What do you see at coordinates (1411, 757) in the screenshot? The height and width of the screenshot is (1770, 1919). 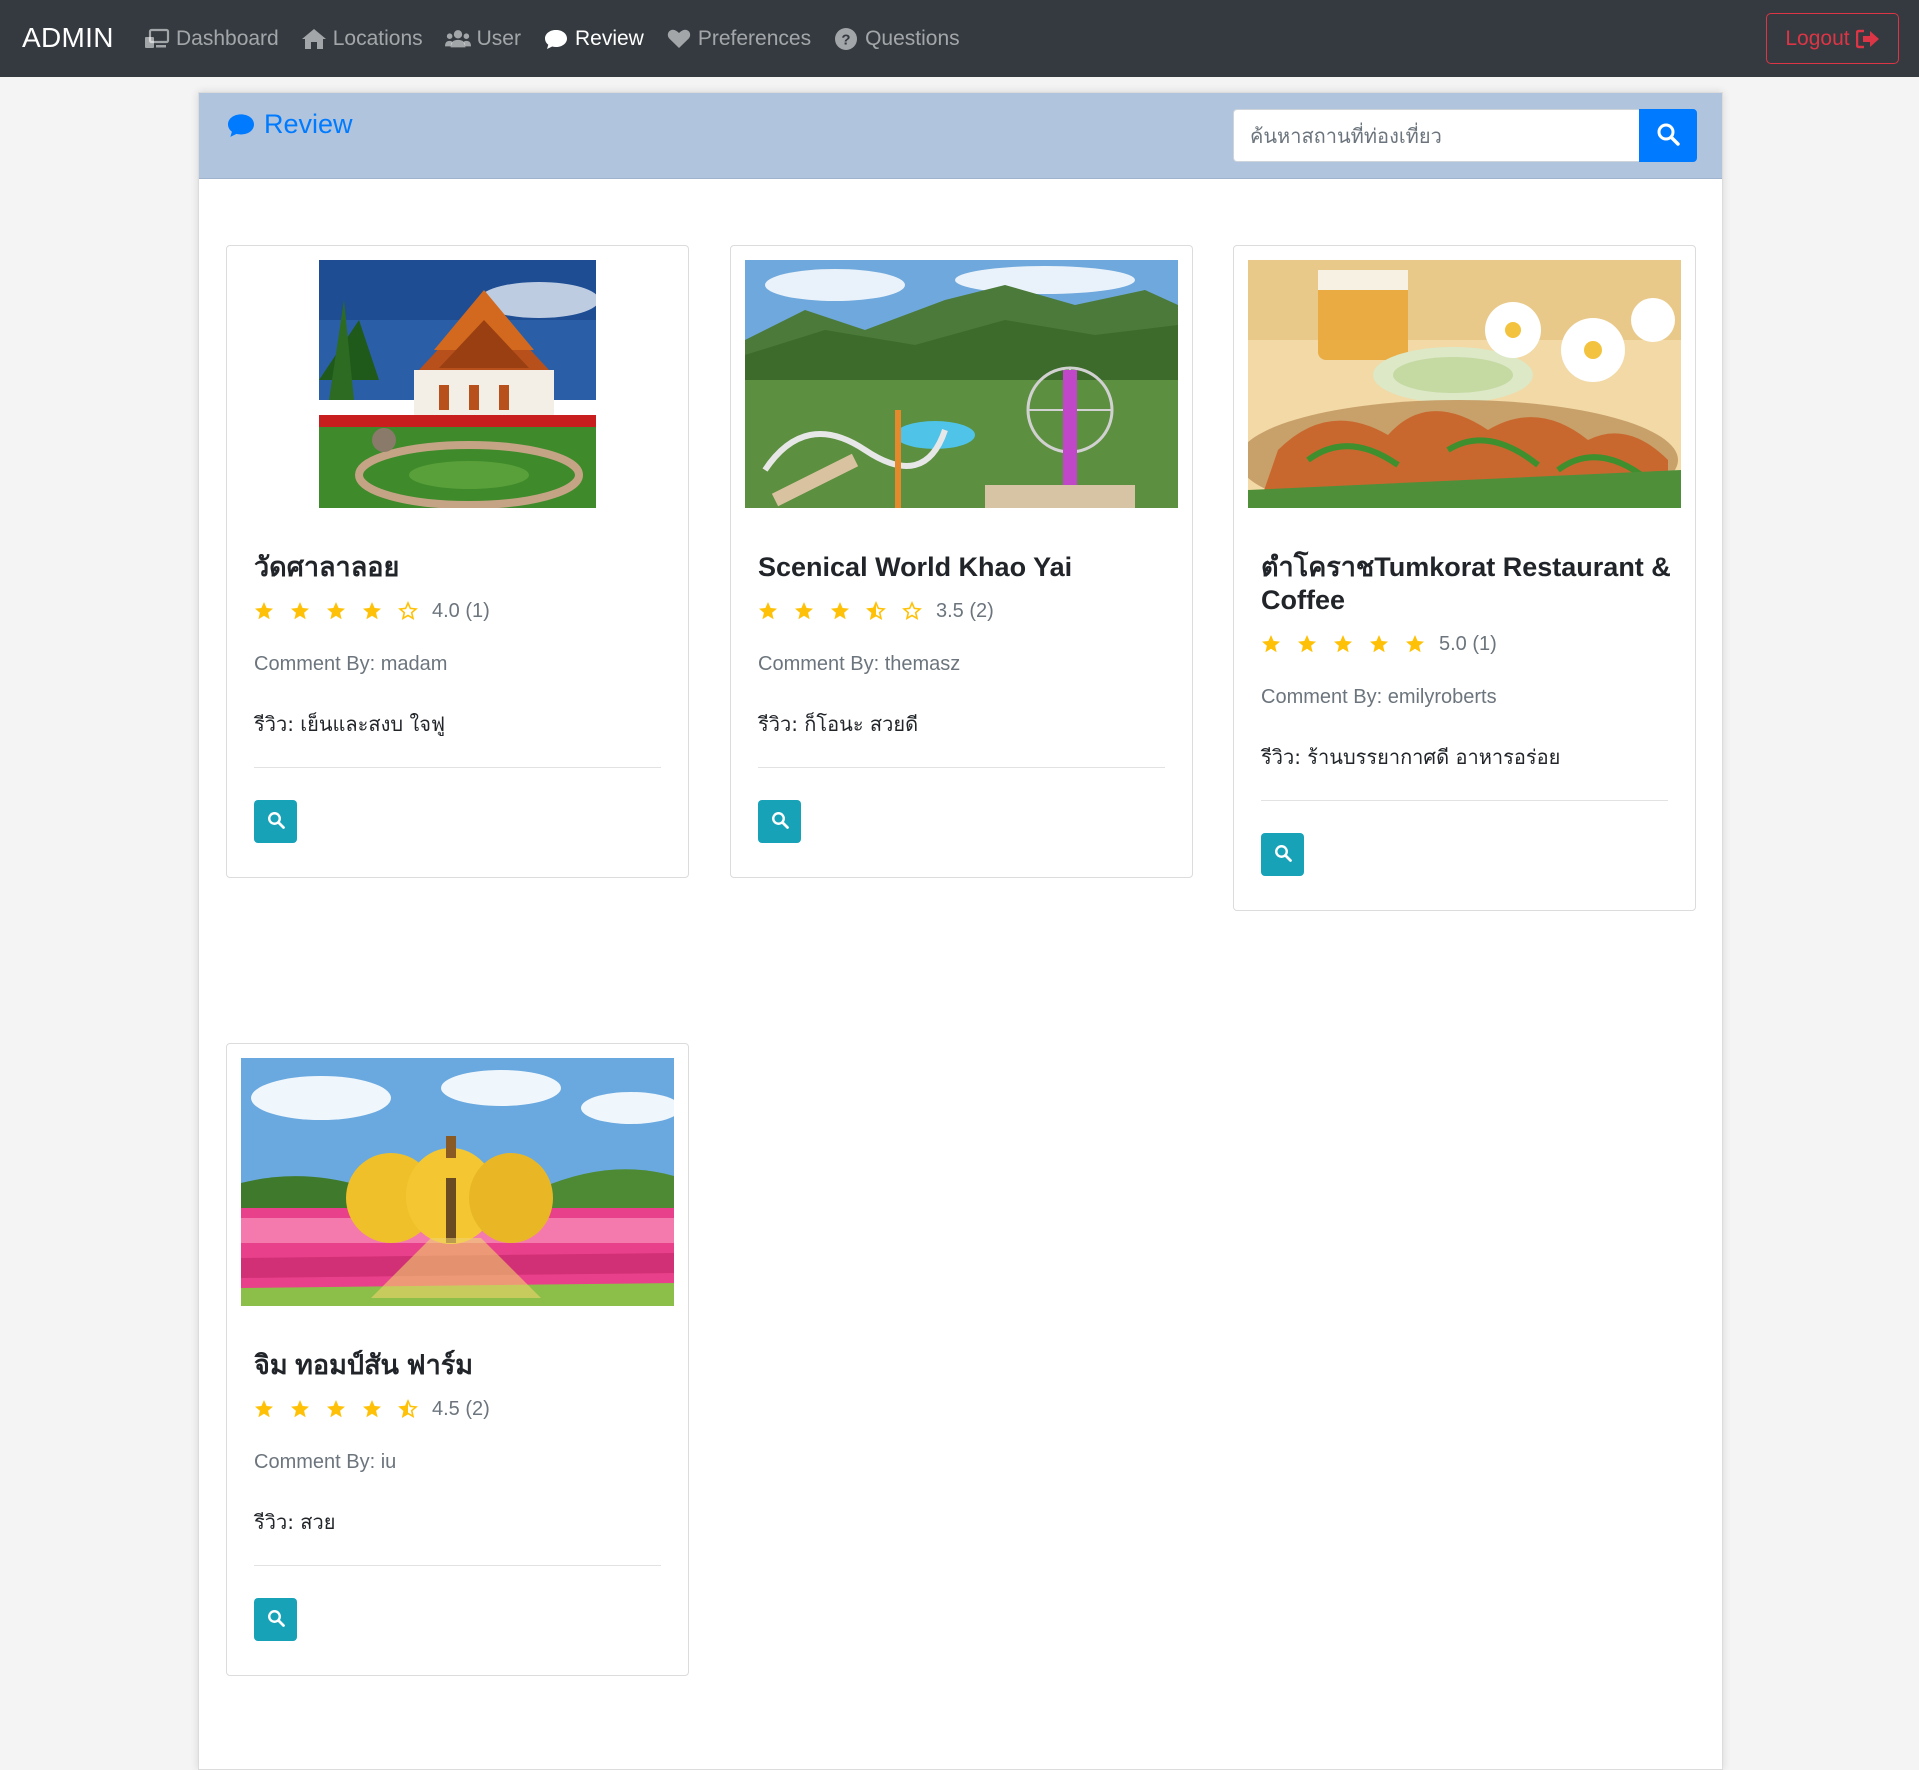 I see `review-text: รีวิว: ร้านบรรยากาศดี อาหารอร่อย` at bounding box center [1411, 757].